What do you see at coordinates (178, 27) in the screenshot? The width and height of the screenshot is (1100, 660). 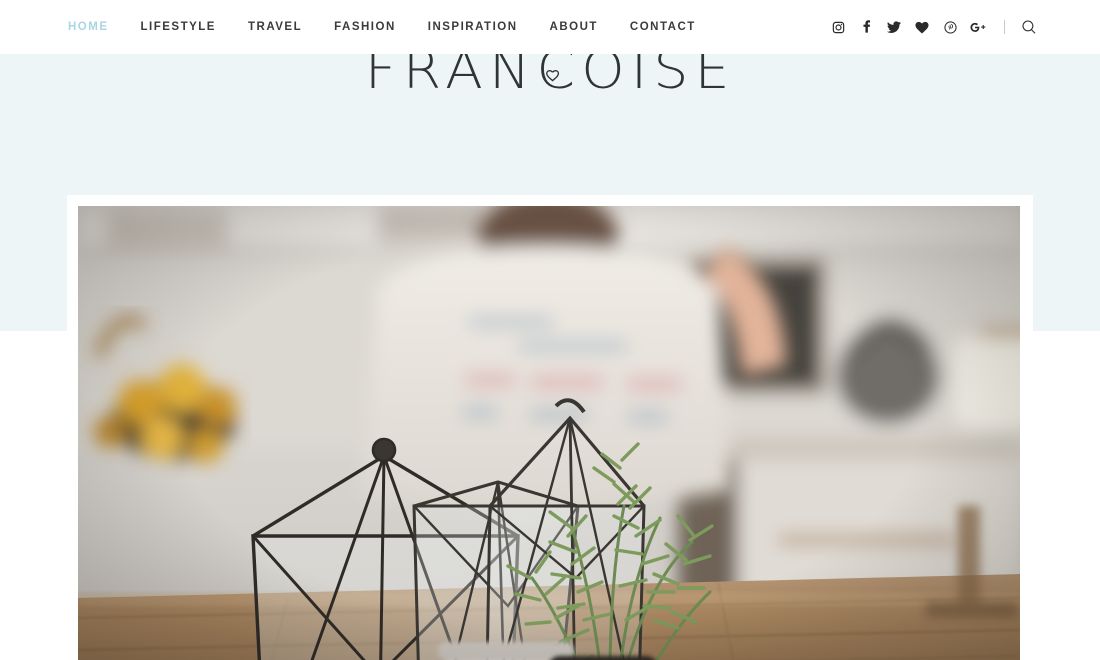 I see `nav-item-lifestyle: LIFESTYLE` at bounding box center [178, 27].